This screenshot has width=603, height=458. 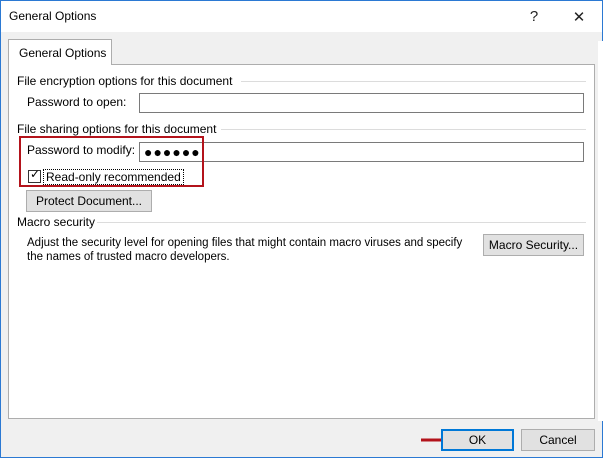 I want to click on side-strip, so click(x=600, y=231).